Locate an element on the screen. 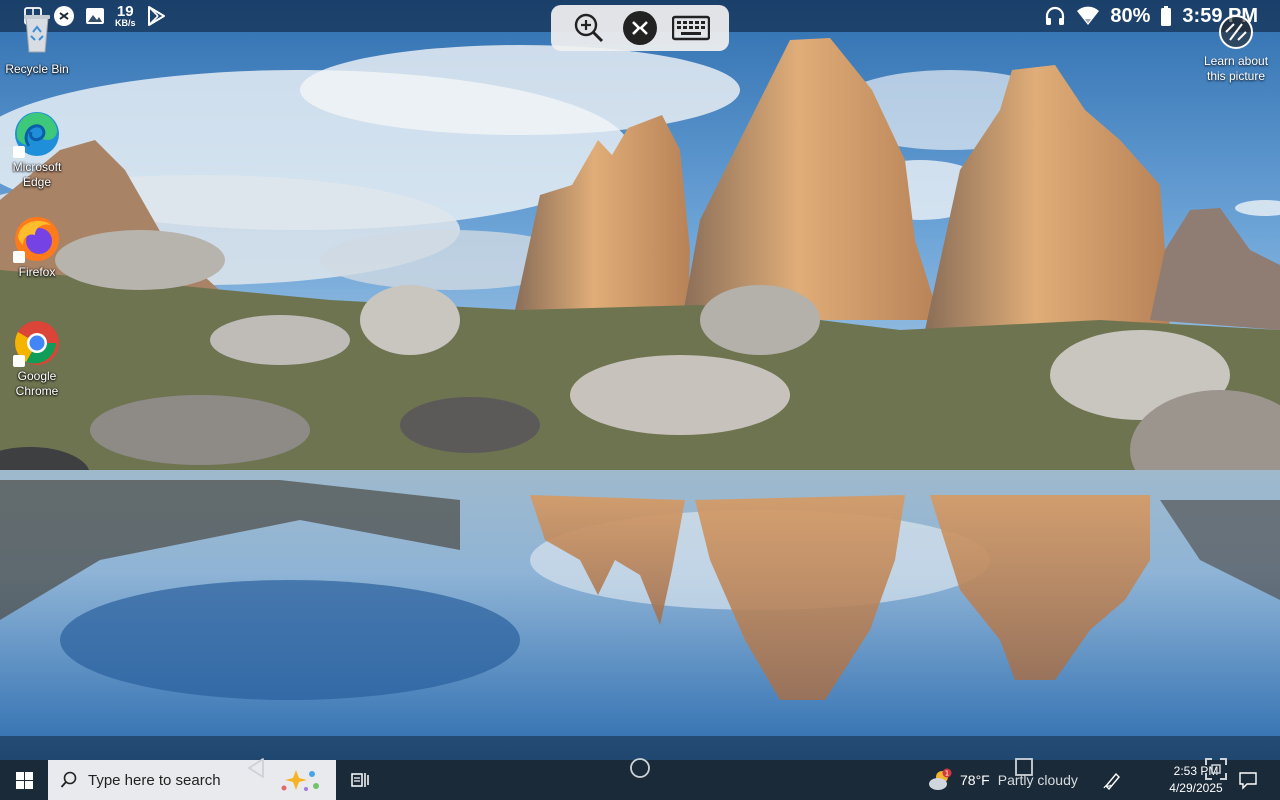 The image size is (1280, 800). nav-home-icon is located at coordinates (640, 768).